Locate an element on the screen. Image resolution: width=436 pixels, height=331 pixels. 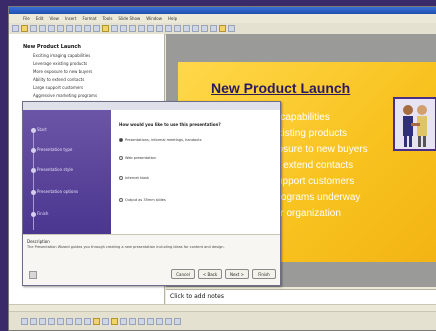
slide-title: New Product Launch is located at coordinates (280, 88).